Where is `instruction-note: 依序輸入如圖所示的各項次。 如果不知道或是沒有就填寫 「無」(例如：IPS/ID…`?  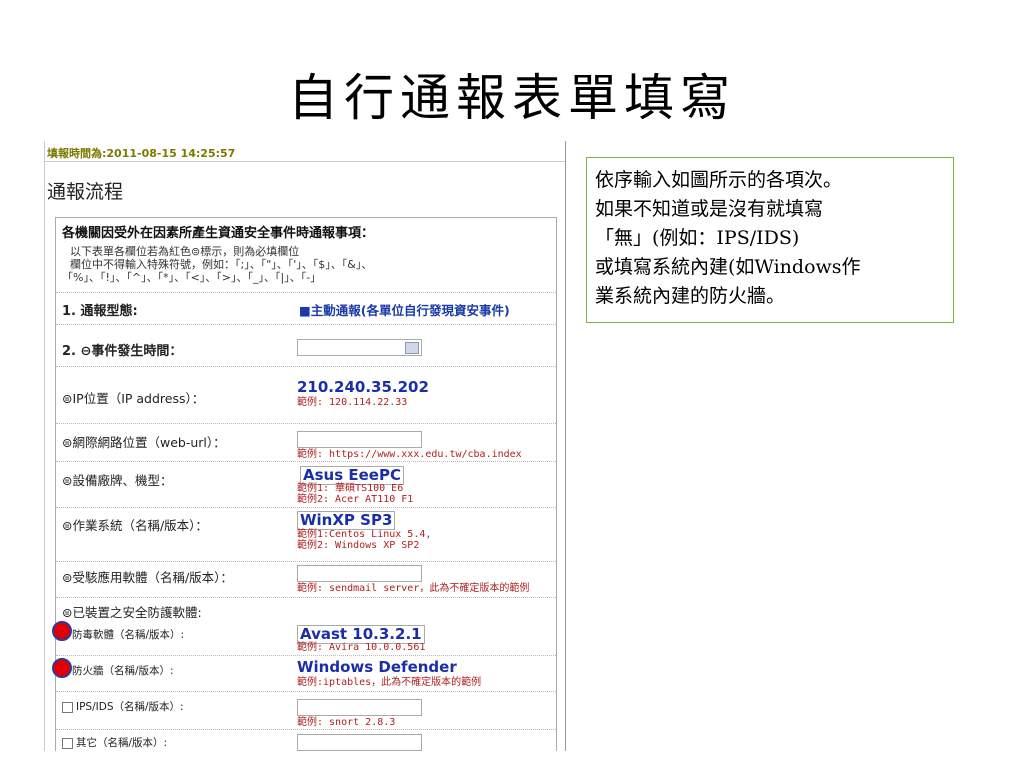 instruction-note: 依序輸入如圖所示的各項次。 如果不知道或是沒有就填寫 「無」(例如：IPS/ID… is located at coordinates (770, 240).